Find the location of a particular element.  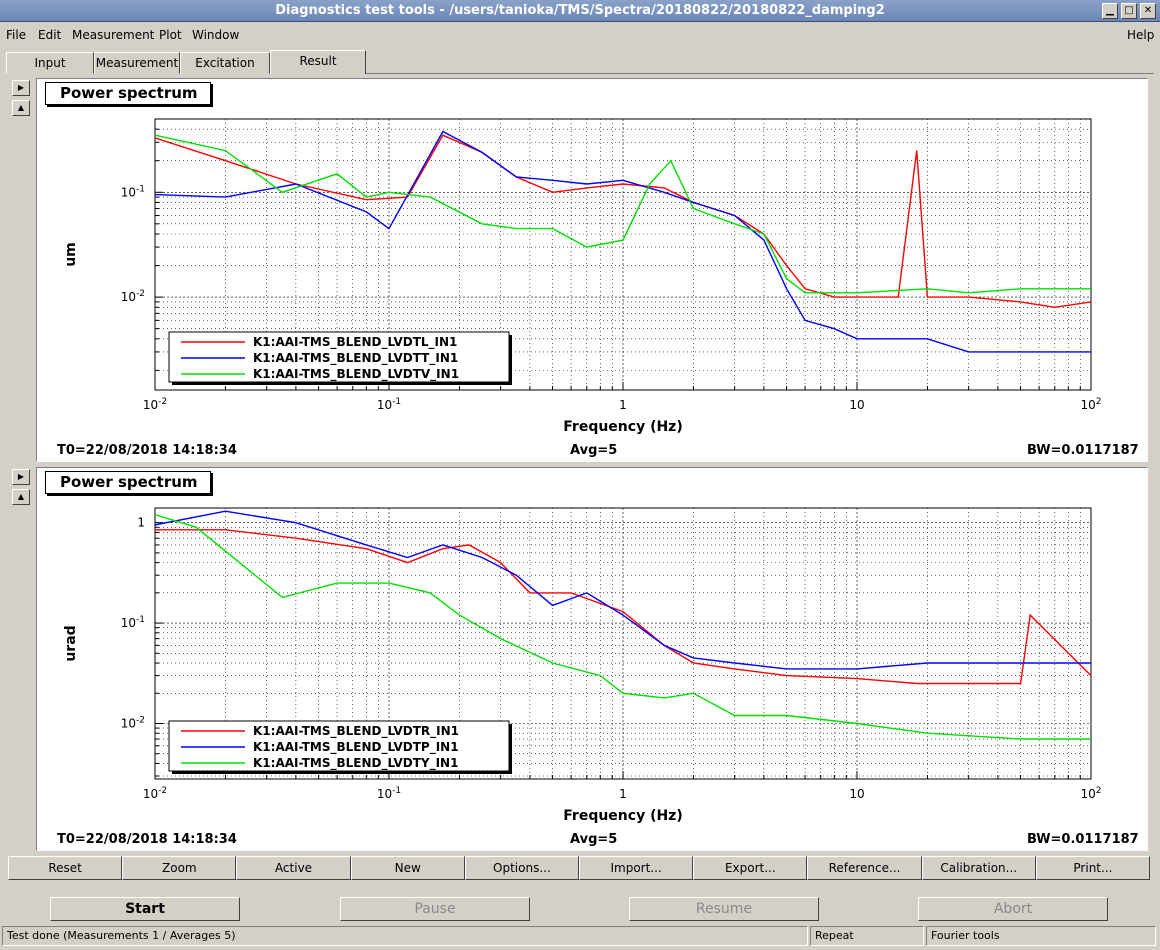

tab-bar: Input Measurement Excitation Result is located at coordinates (580, 62).